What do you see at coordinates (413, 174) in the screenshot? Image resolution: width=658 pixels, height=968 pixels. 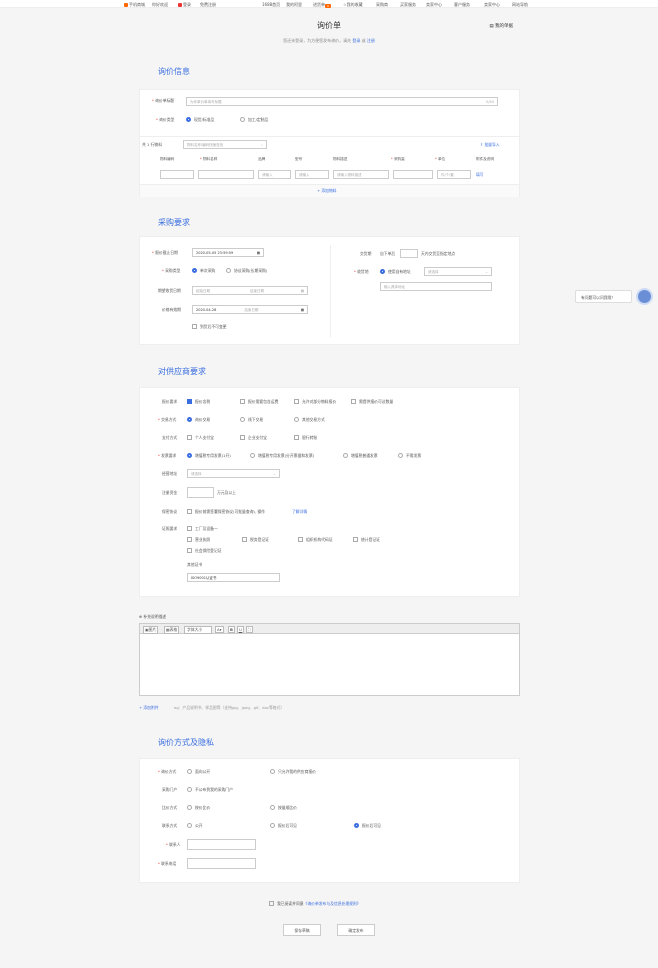 I see `qty-input` at bounding box center [413, 174].